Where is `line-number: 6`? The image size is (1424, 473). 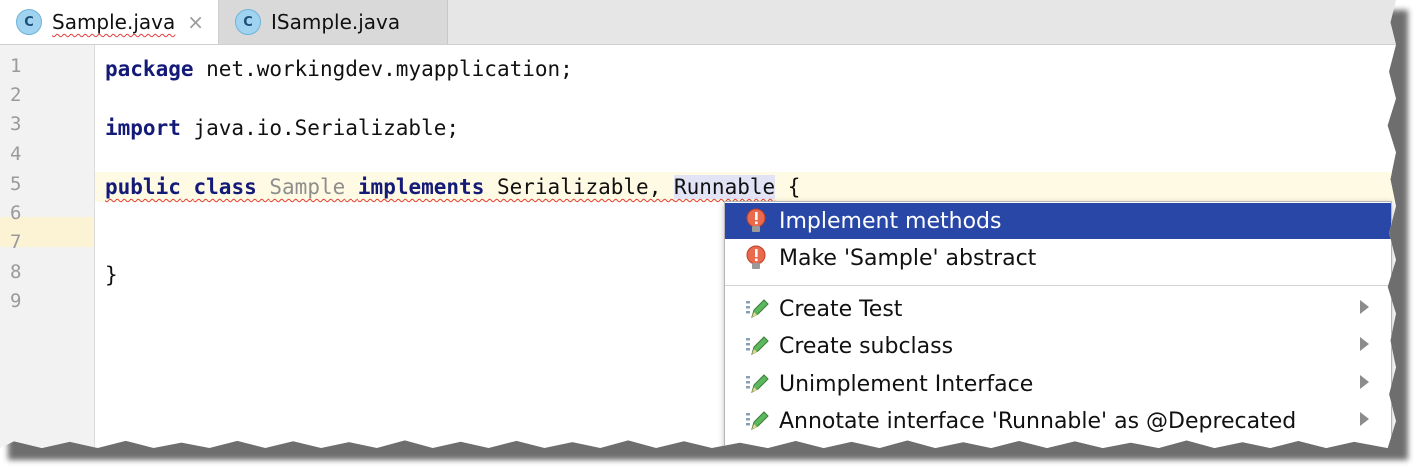
line-number: 6 is located at coordinates (16, 213).